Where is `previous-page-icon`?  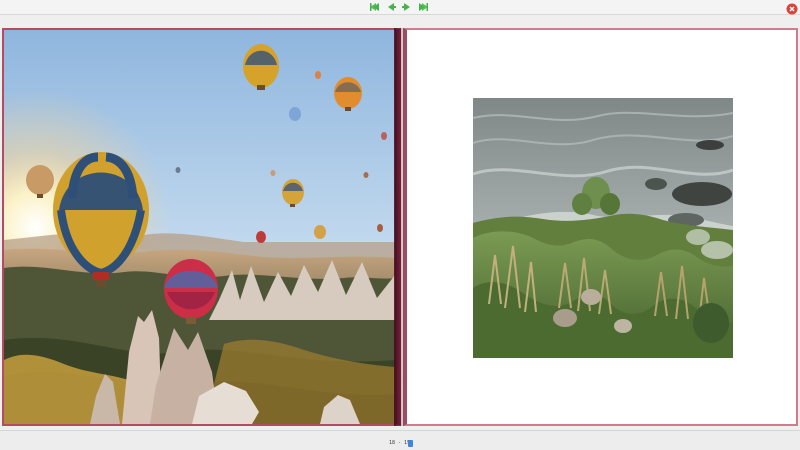
previous-page-icon is located at coordinates (392, 7).